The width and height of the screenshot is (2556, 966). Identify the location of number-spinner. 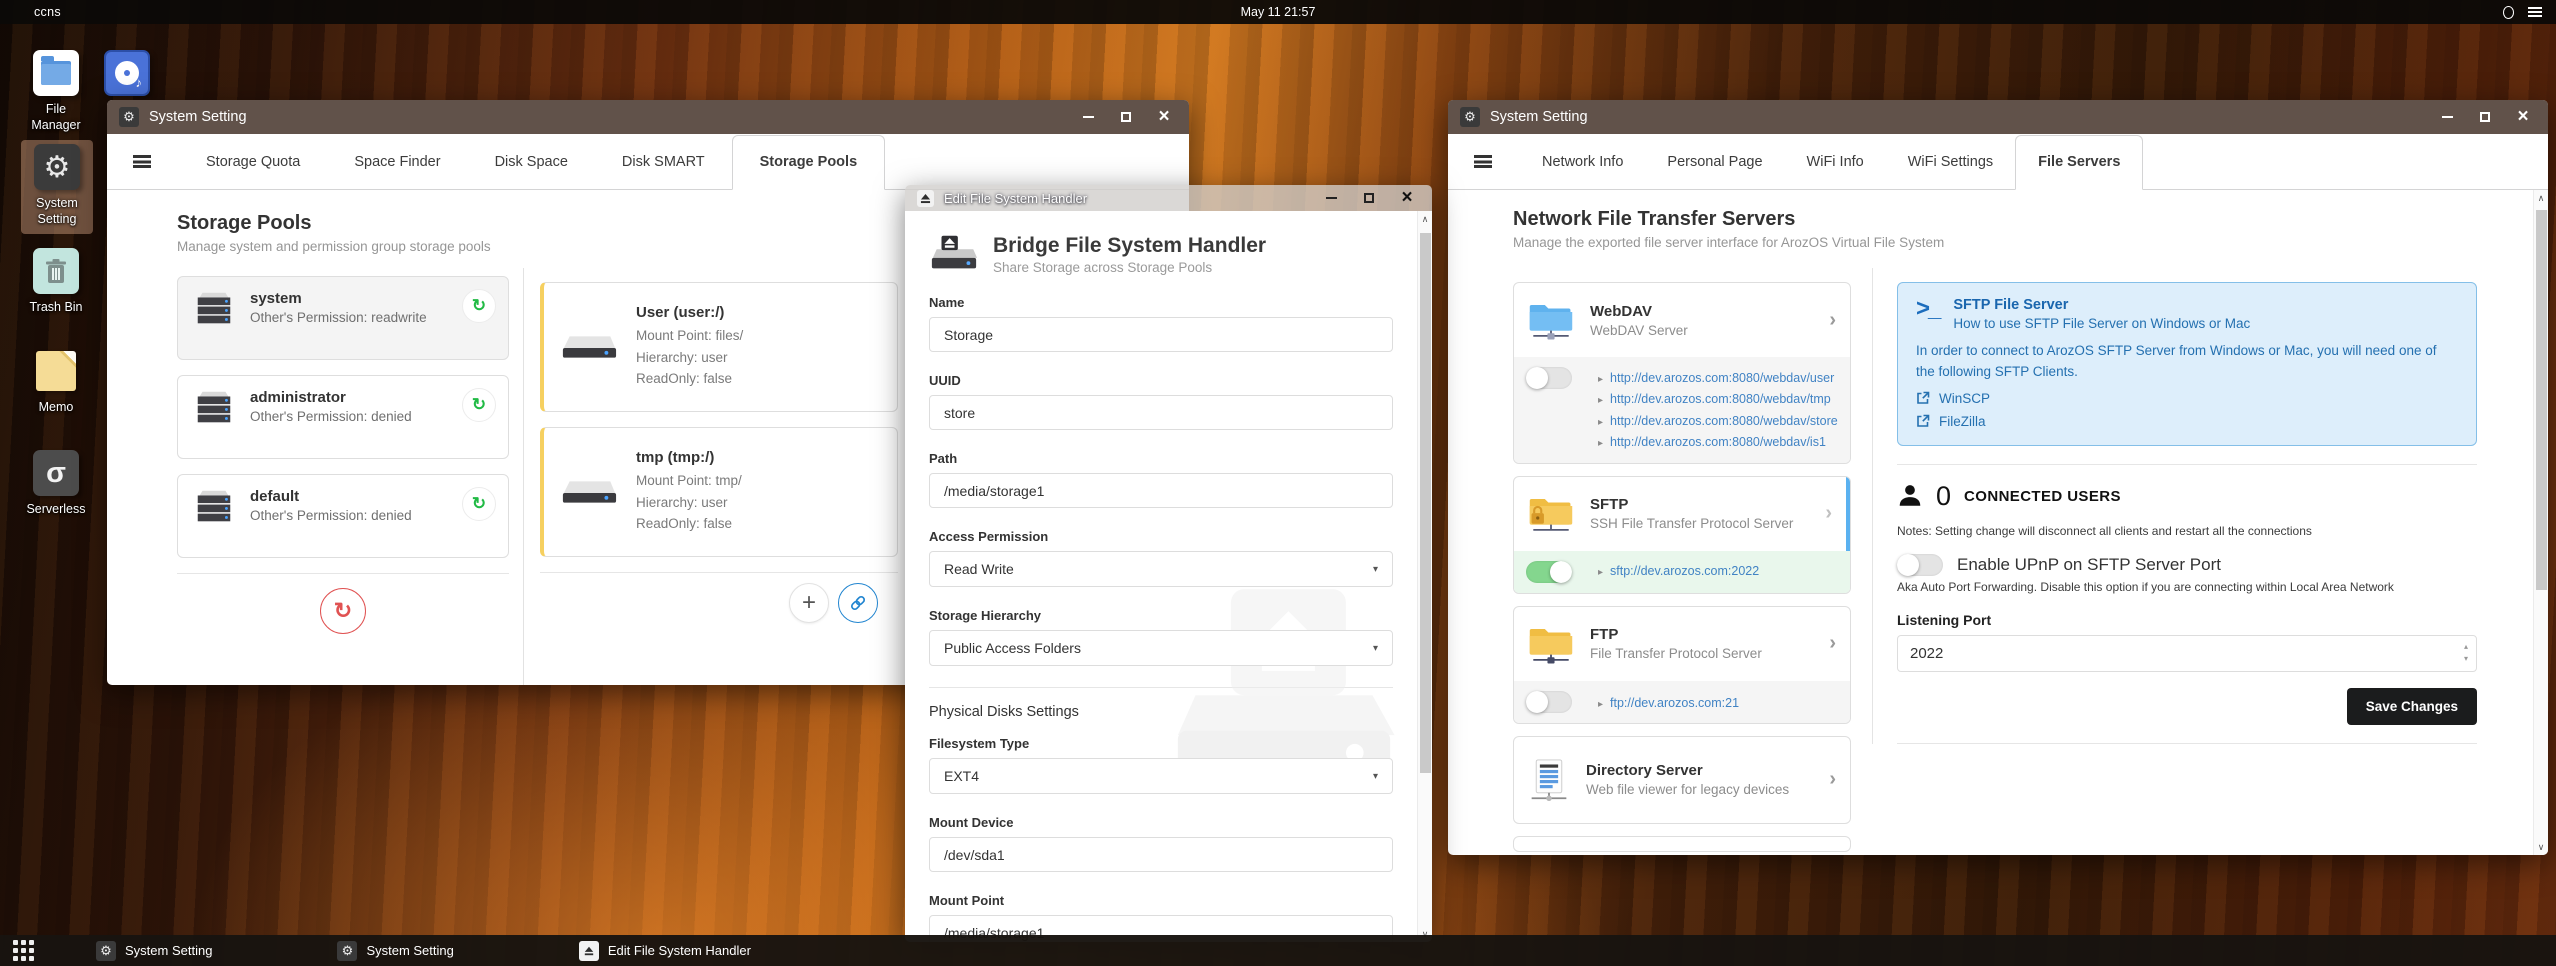
(2466, 653).